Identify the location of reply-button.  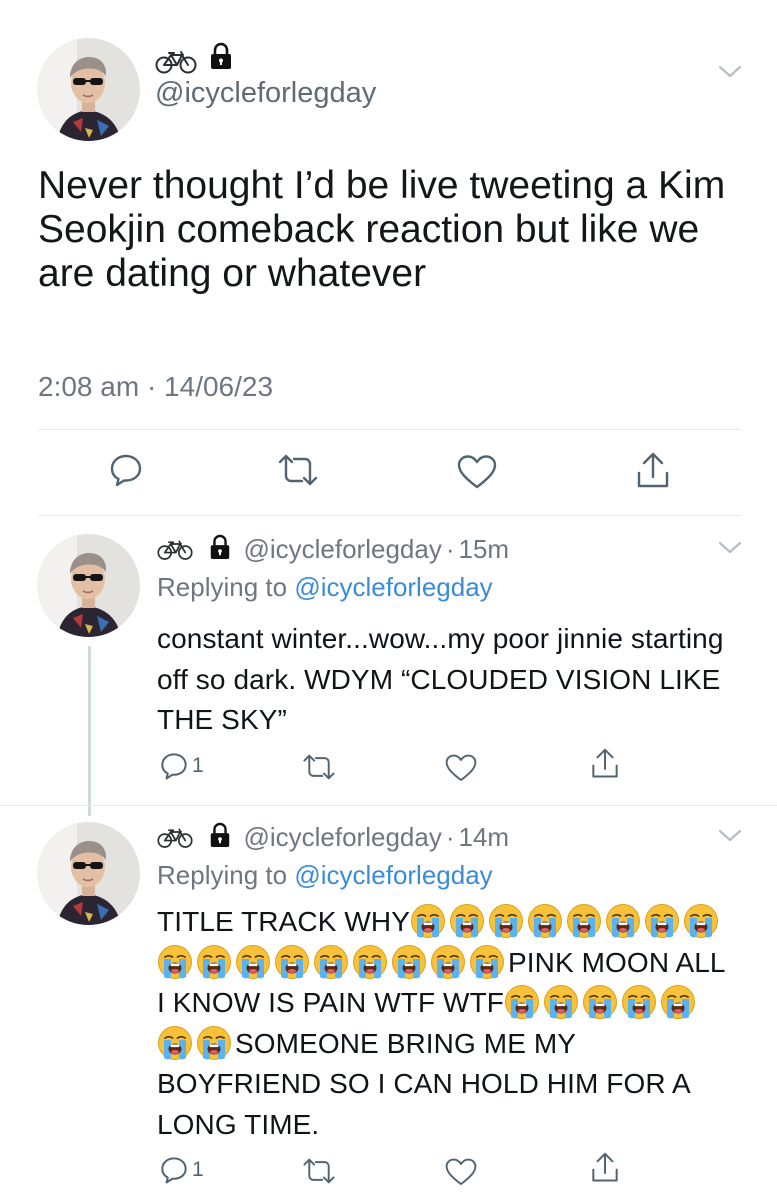
(126, 472).